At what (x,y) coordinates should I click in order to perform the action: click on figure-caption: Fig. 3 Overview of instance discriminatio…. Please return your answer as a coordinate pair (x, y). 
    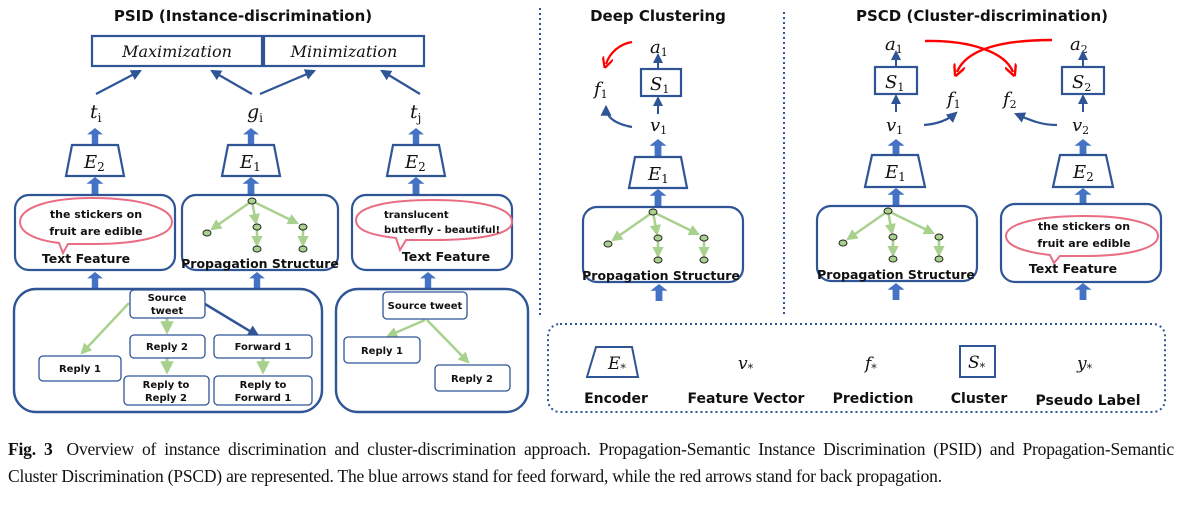
    Looking at the image, I should click on (591, 463).